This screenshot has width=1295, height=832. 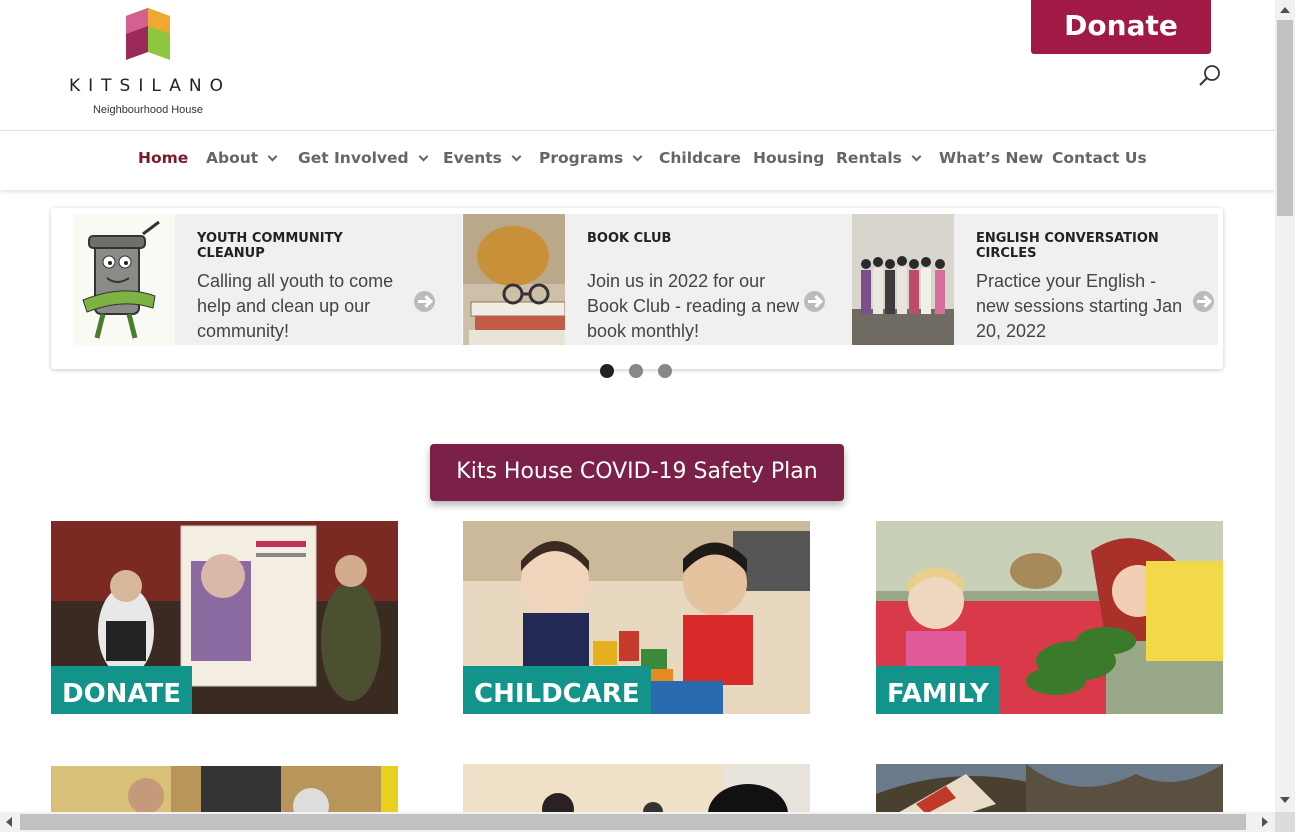 What do you see at coordinates (938, 690) in the screenshot?
I see `tile-label: FAMILY` at bounding box center [938, 690].